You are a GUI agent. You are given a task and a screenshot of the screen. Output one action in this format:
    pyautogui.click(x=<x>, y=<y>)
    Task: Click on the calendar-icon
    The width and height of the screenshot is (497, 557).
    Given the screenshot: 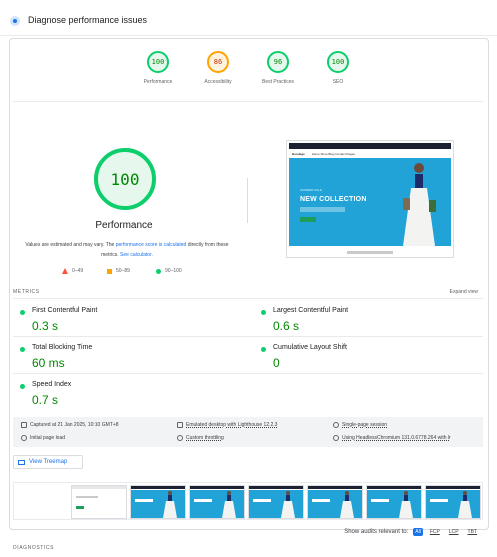 What is the action you would take?
    pyautogui.click(x=24, y=425)
    